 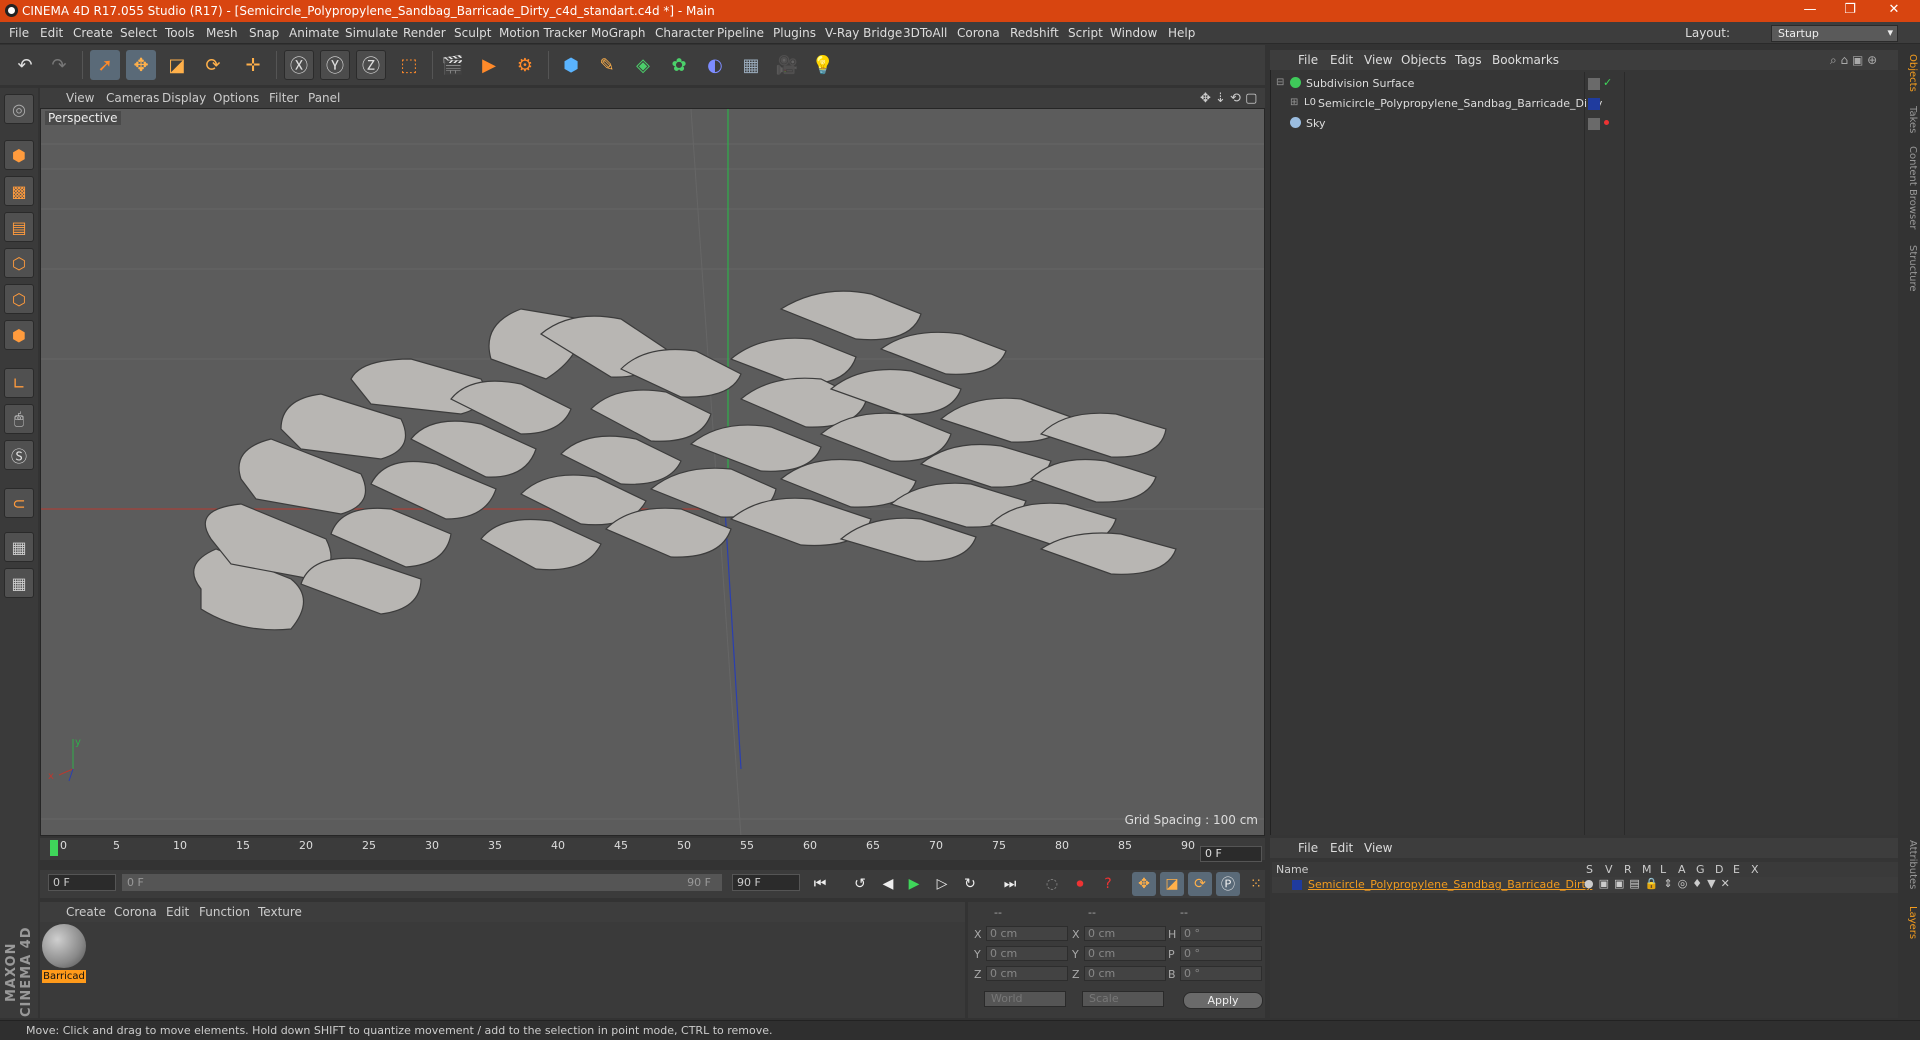 What do you see at coordinates (453, 65) in the screenshot?
I see `render-view-icon: 🎬` at bounding box center [453, 65].